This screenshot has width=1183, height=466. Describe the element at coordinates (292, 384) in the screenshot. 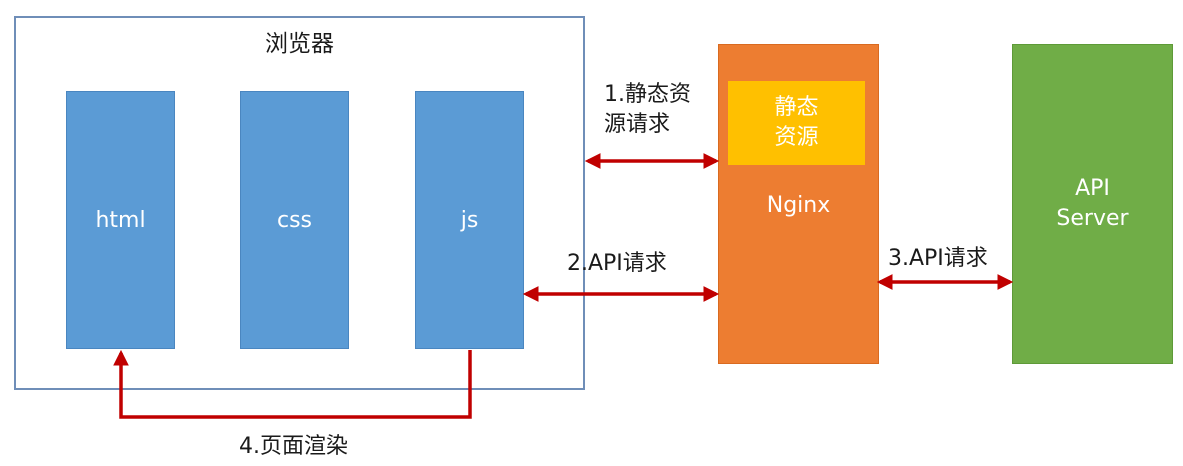

I see `page-render-arrow` at that location.